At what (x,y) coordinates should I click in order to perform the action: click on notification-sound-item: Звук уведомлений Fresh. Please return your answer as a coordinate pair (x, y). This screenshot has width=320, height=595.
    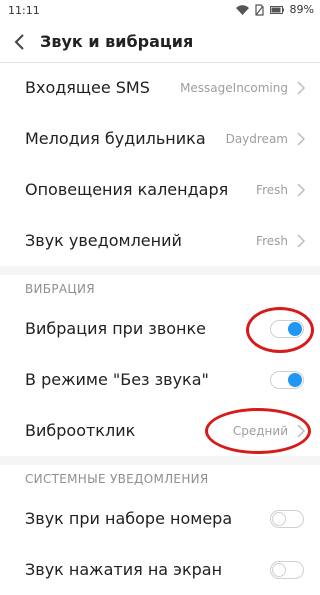
    Looking at the image, I should click on (160, 240).